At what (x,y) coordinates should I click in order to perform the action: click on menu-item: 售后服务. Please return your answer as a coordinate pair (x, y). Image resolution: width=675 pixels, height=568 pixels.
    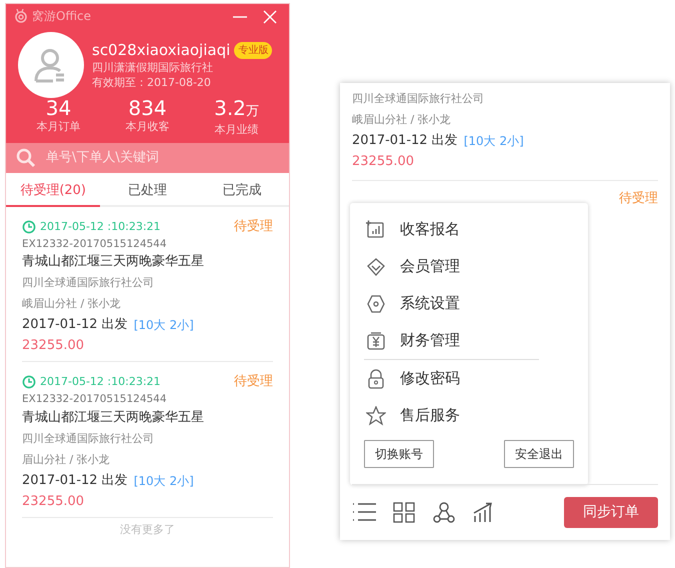
    Looking at the image, I should click on (469, 415).